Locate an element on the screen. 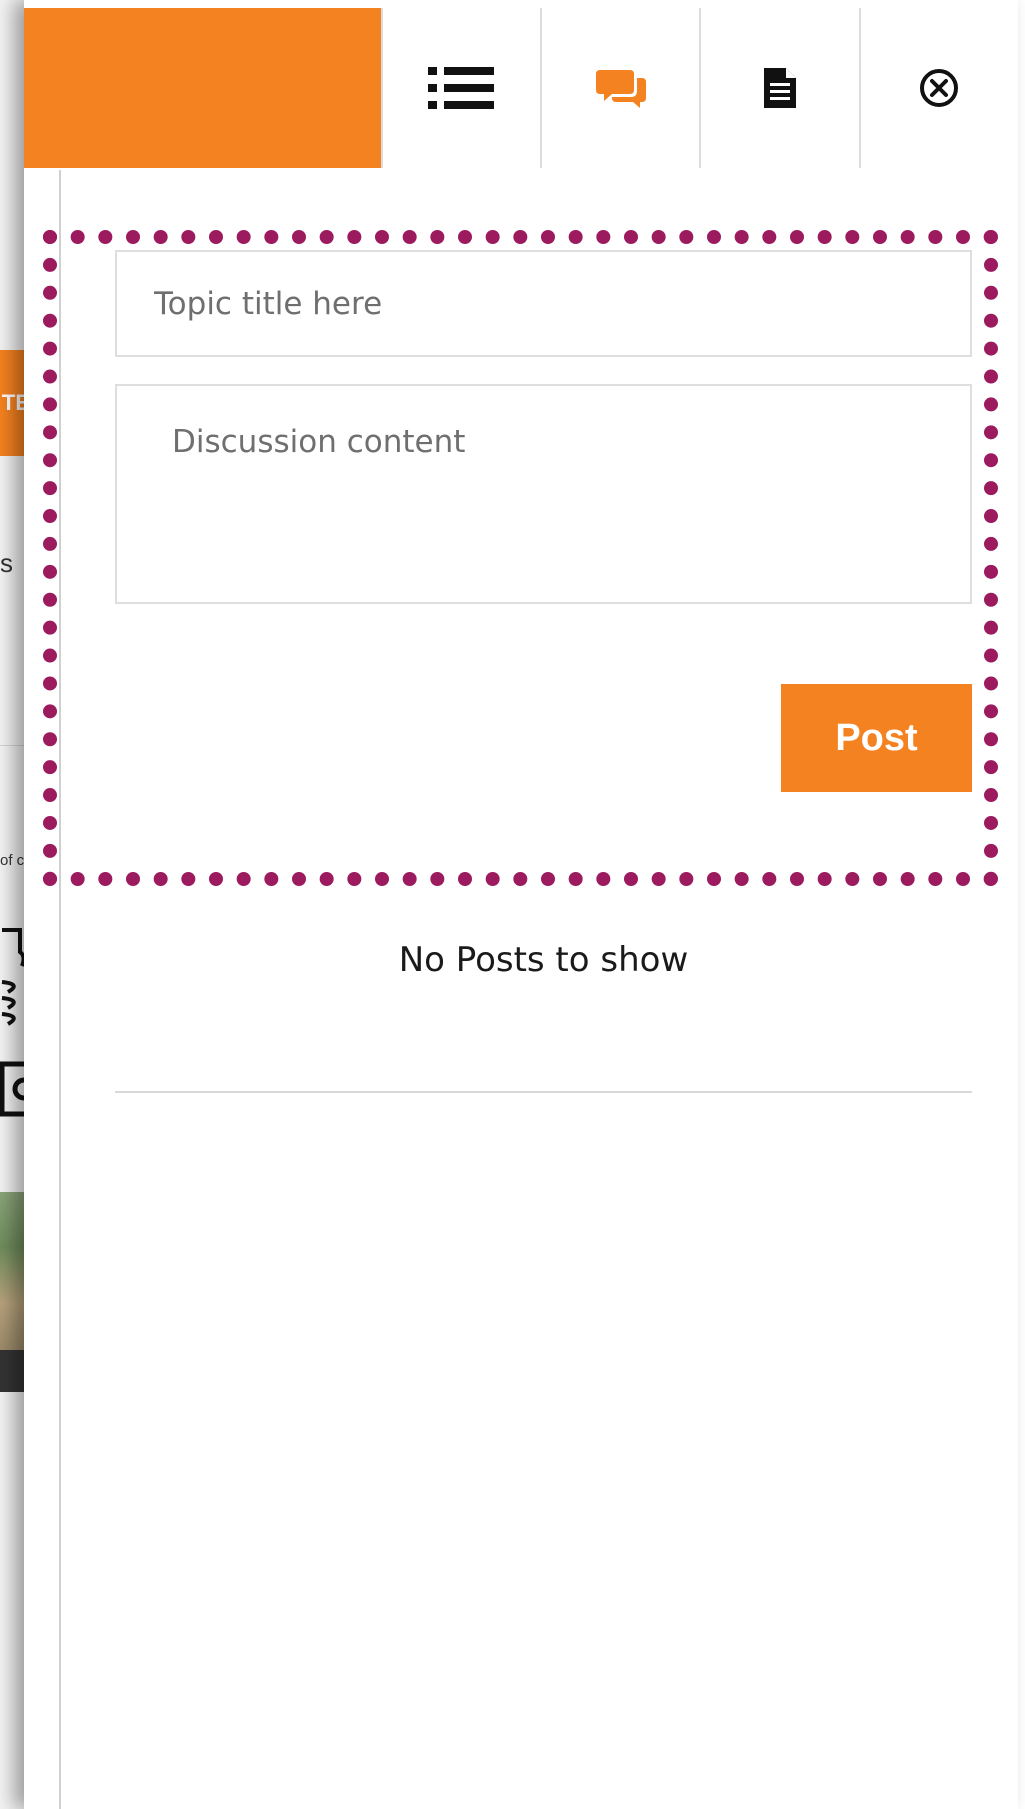 This screenshot has width=1025, height=1809. comments-icon is located at coordinates (620, 89).